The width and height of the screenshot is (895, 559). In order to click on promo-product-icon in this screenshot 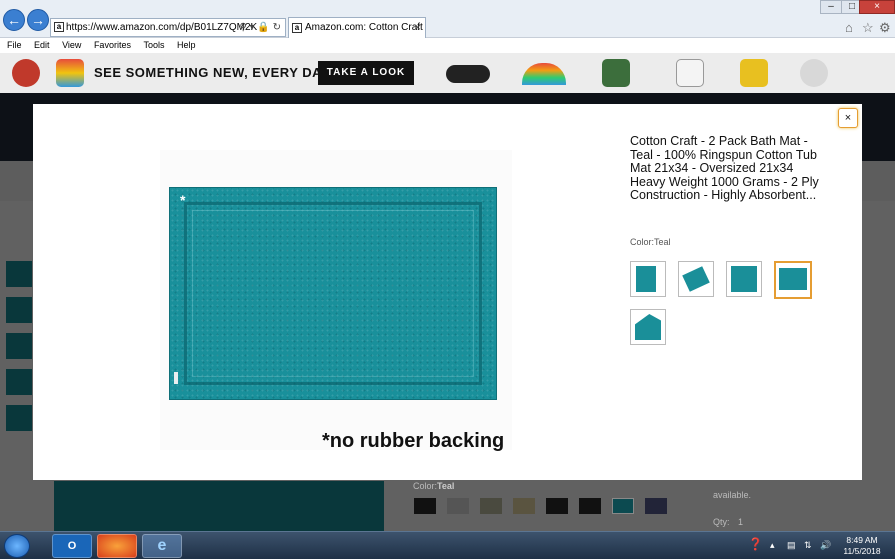, I will do `click(70, 73)`.